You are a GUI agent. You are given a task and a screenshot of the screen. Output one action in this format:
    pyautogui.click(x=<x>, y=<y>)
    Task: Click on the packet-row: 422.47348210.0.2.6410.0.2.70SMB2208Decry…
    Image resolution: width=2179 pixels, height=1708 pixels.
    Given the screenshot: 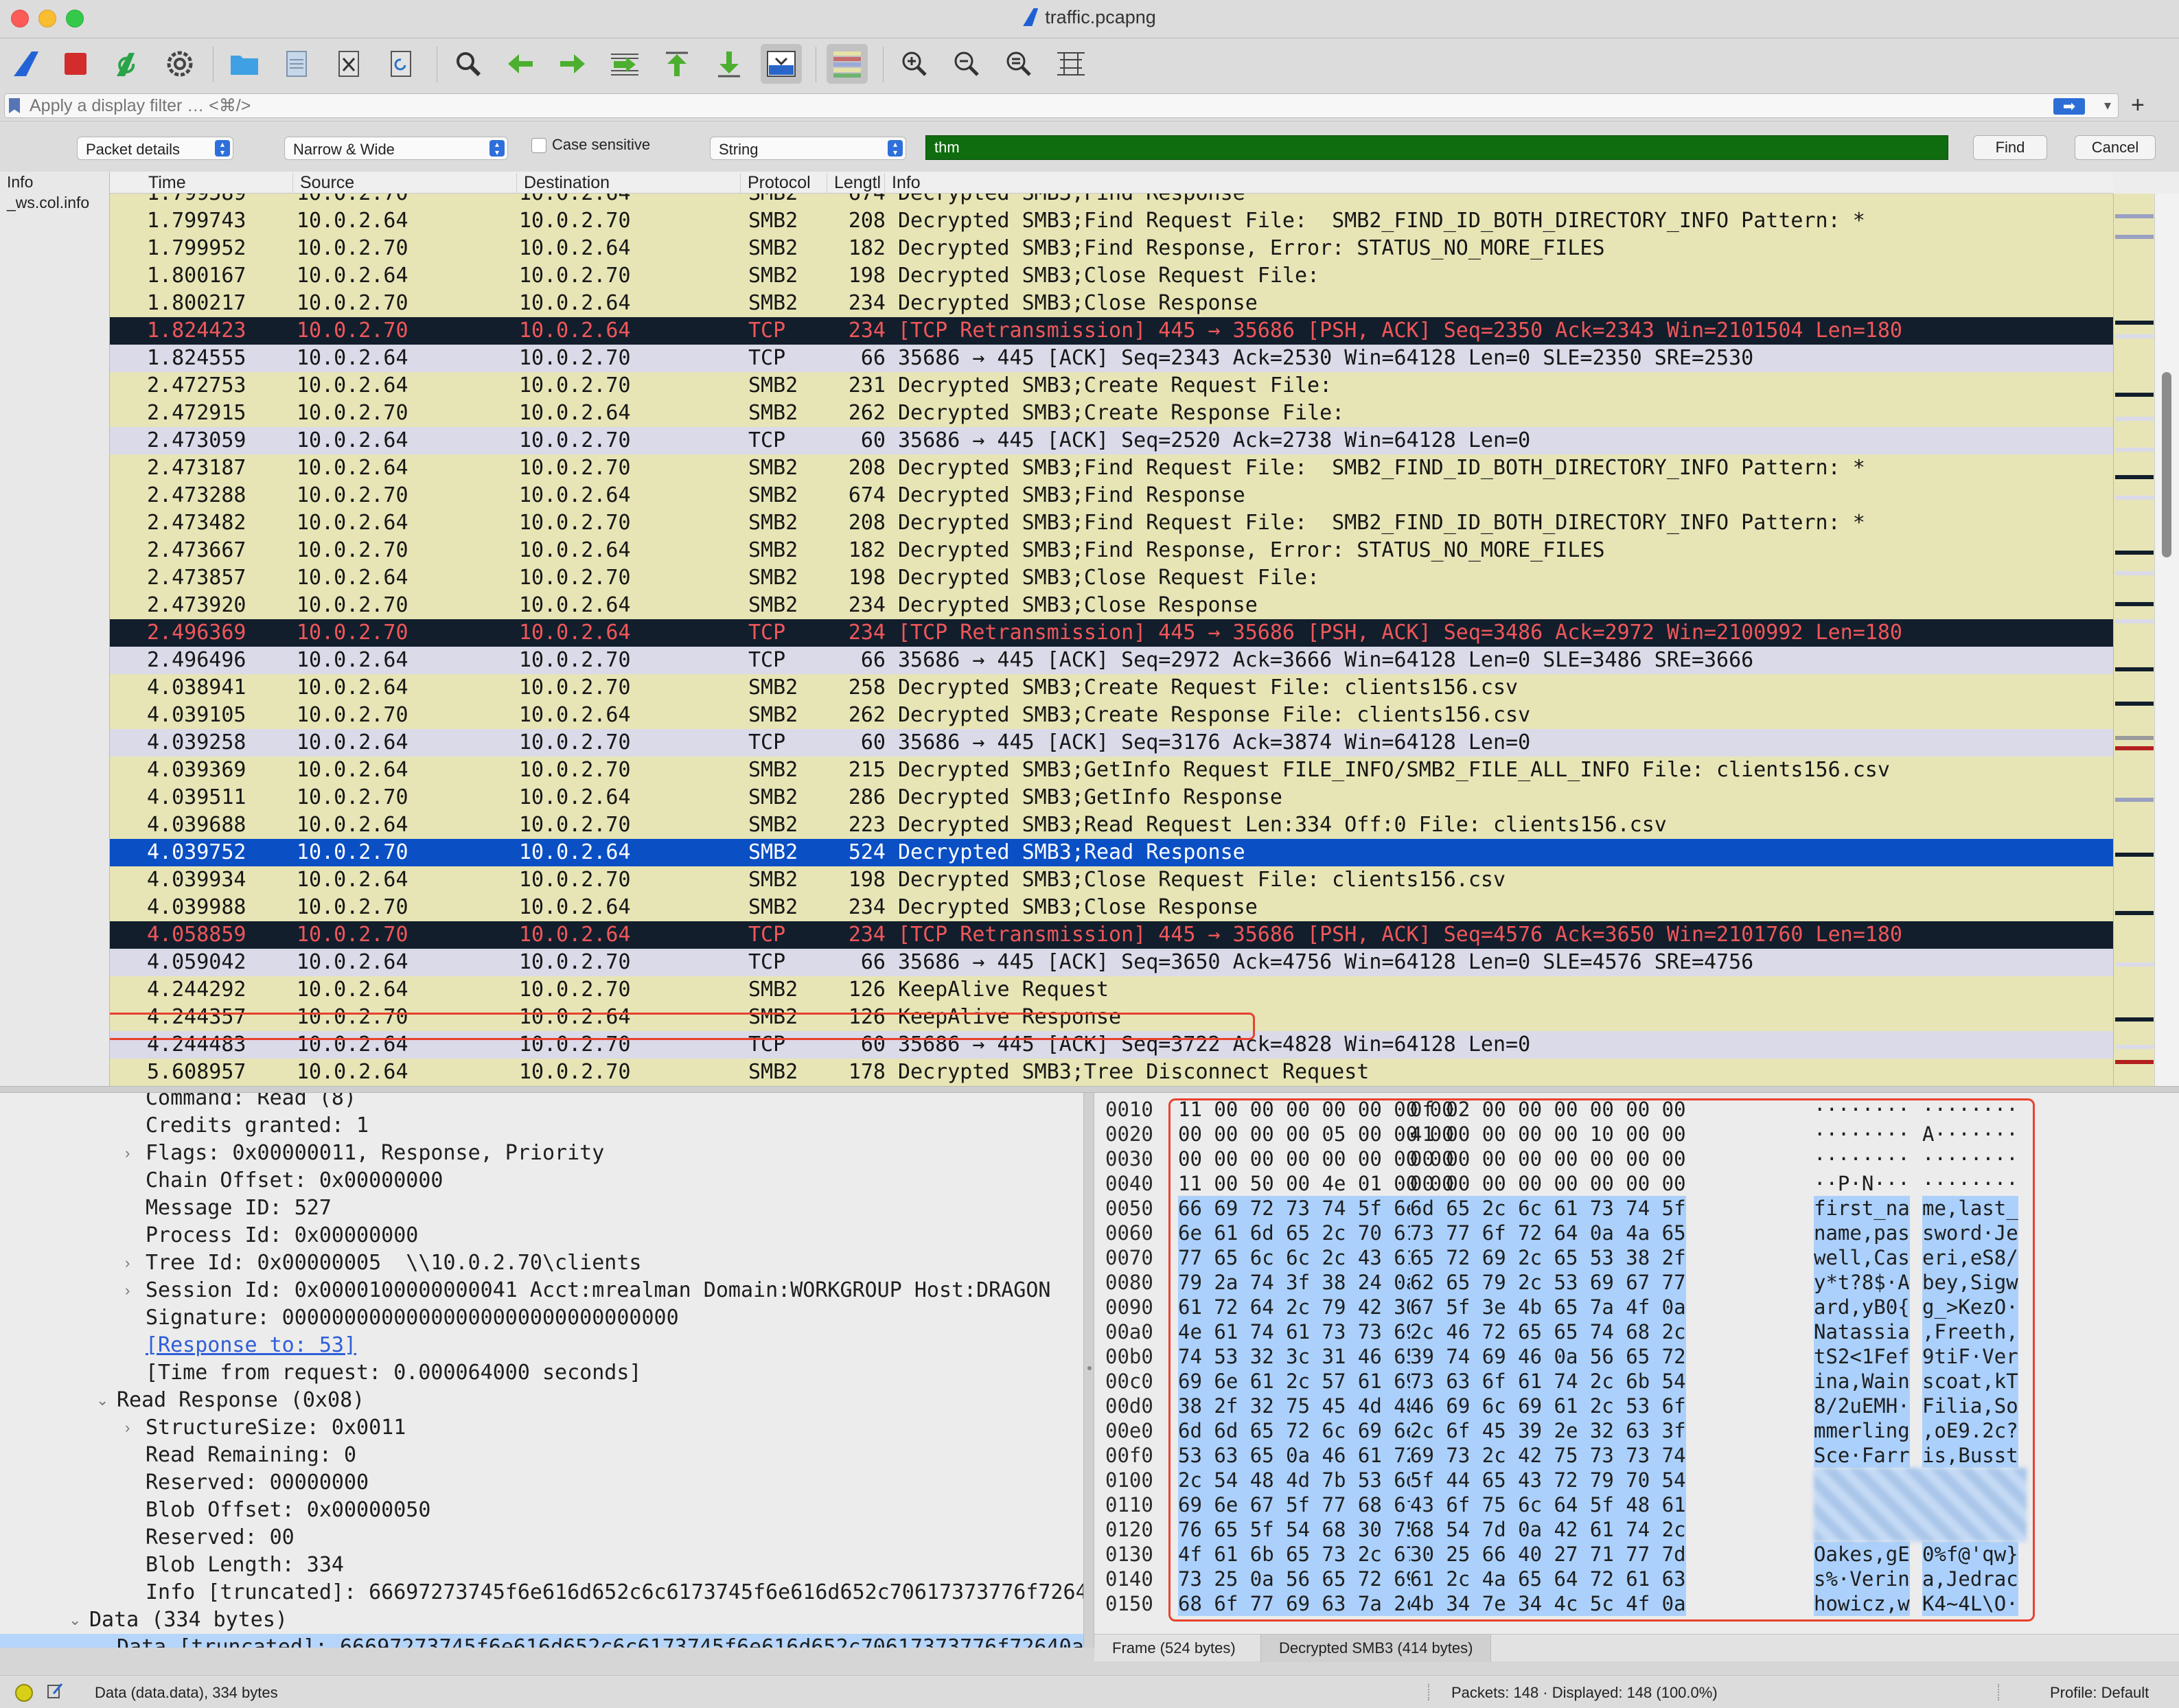 What is the action you would take?
    pyautogui.click(x=1057, y=523)
    